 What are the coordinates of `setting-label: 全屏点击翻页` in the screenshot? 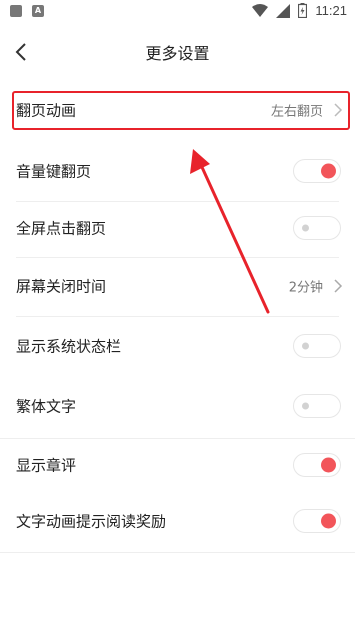 It's located at (61, 228).